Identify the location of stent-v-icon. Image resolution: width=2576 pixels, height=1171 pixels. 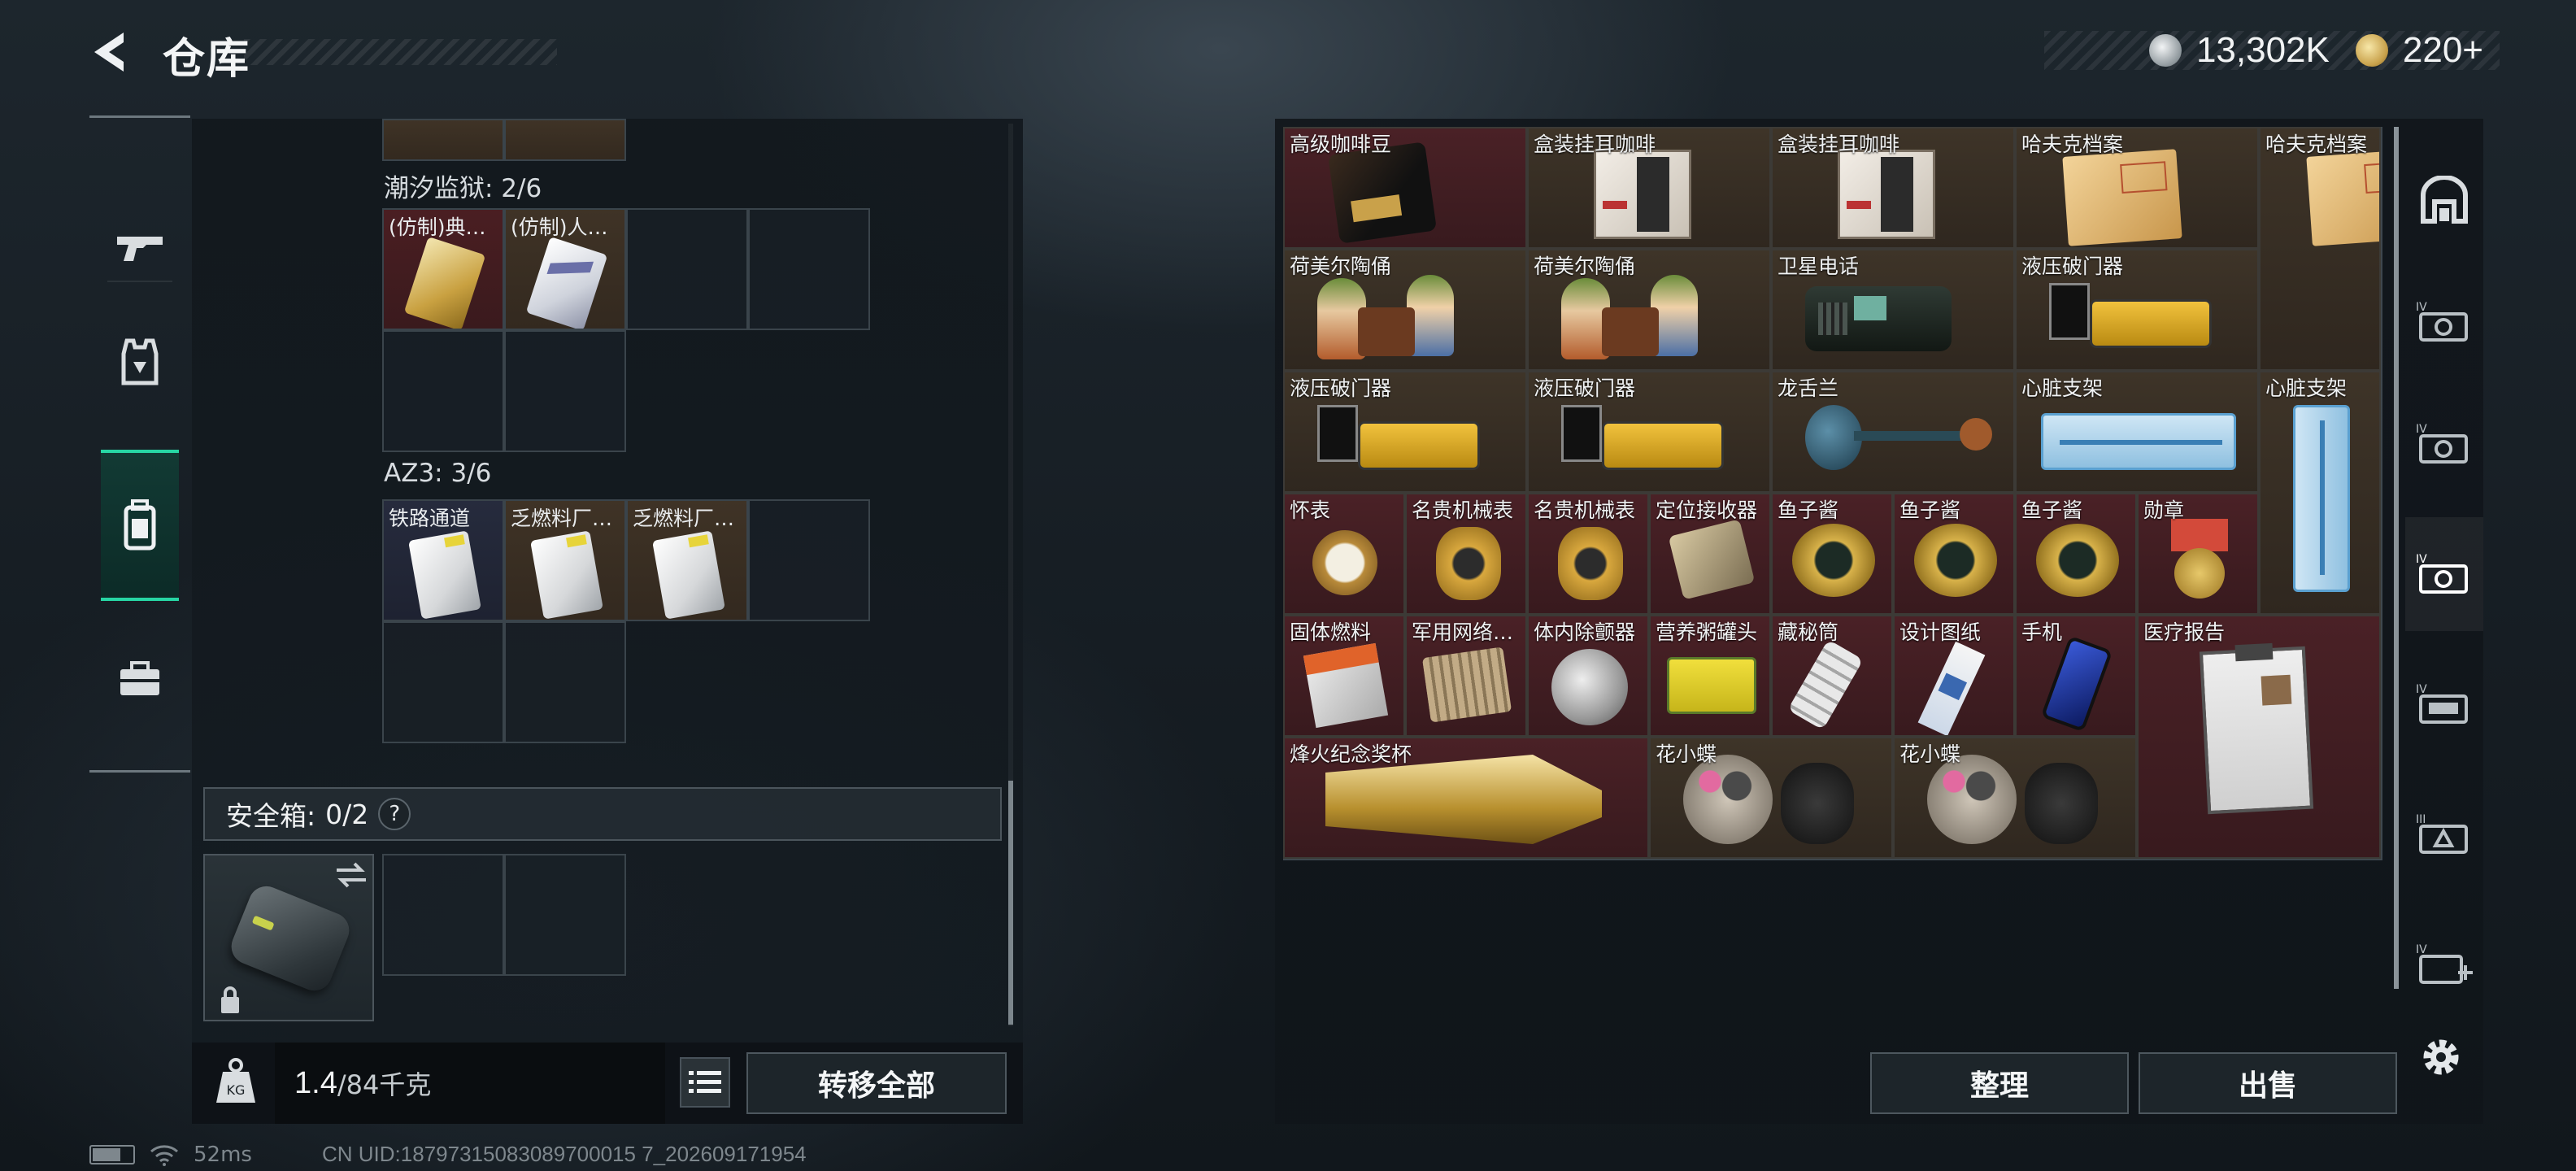
(2322, 498).